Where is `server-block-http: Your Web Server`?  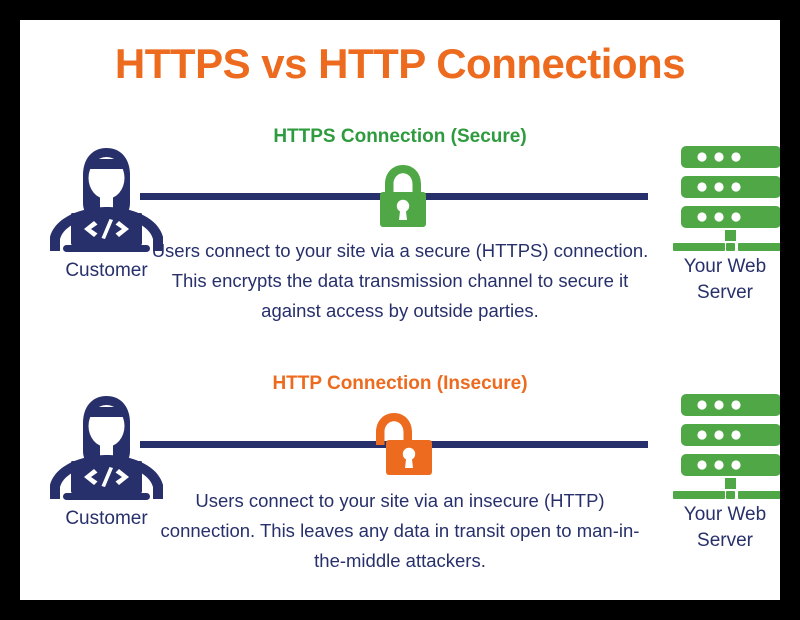 server-block-http: Your Web Server is located at coordinates (717, 473).